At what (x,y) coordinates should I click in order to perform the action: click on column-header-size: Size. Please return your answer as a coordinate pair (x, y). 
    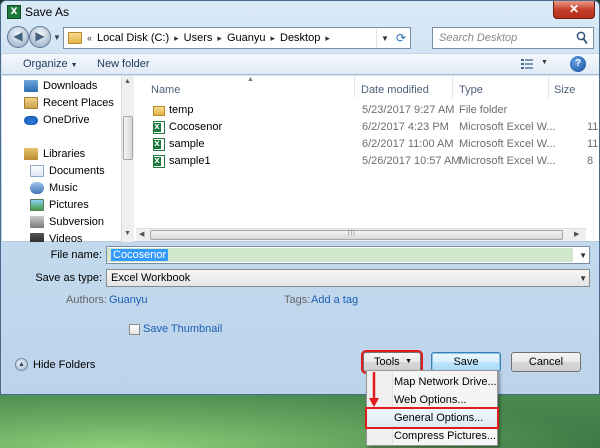
    Looking at the image, I should click on (564, 90).